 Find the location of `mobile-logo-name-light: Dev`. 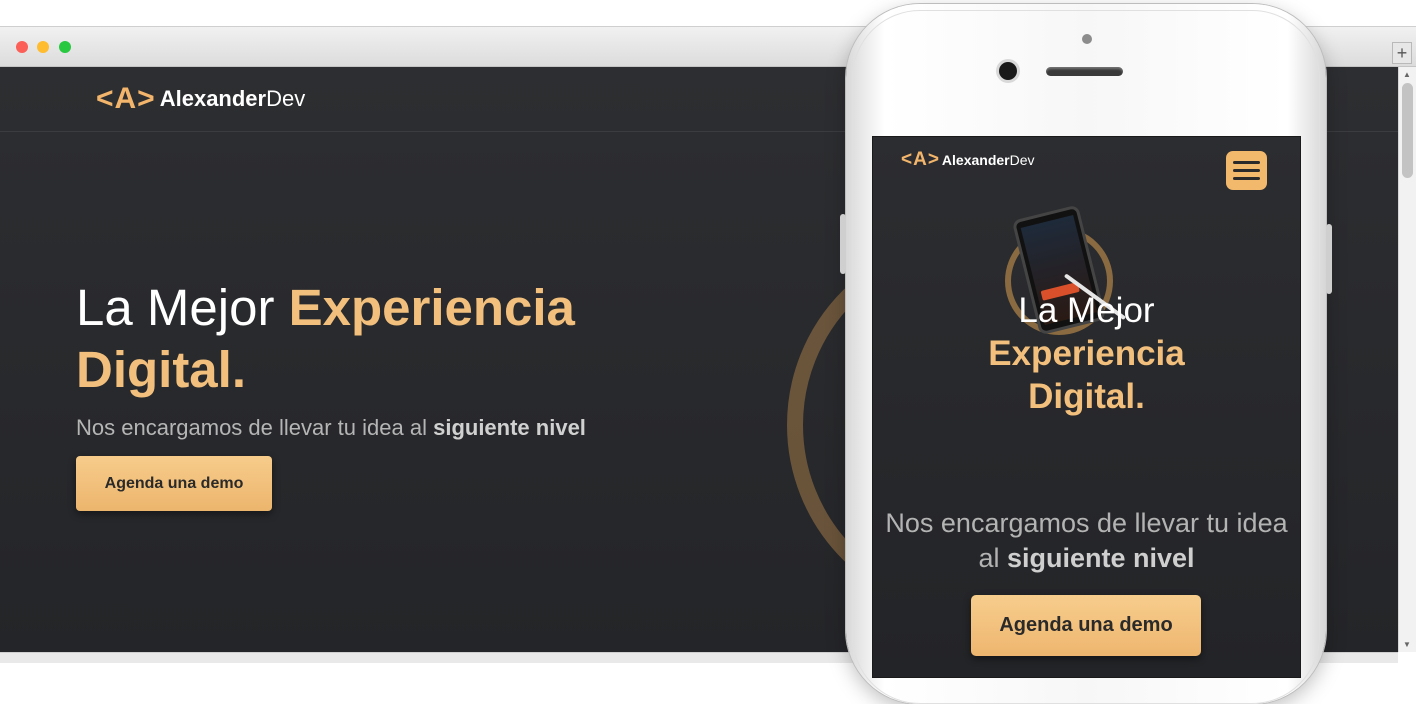

mobile-logo-name-light: Dev is located at coordinates (1022, 160).